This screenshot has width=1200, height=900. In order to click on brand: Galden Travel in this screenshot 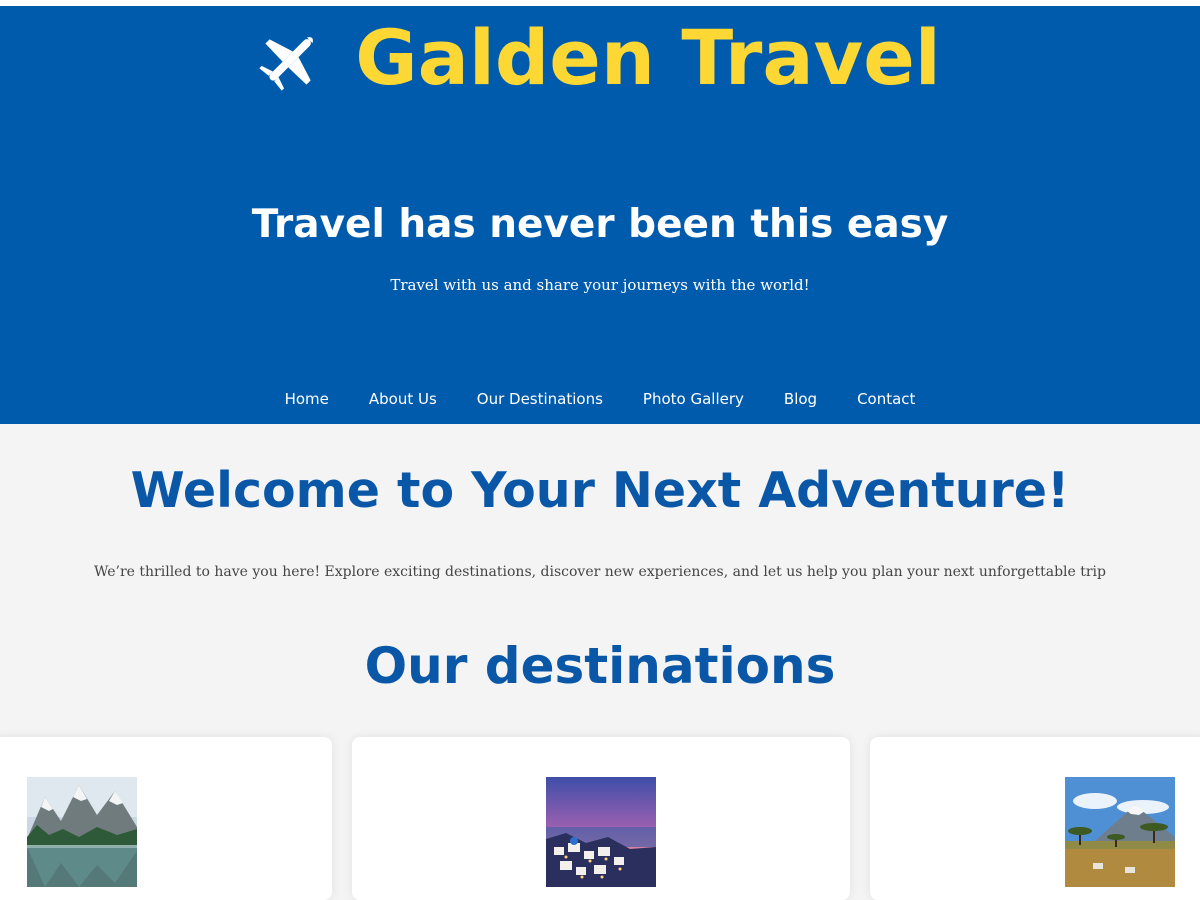, I will do `click(600, 58)`.